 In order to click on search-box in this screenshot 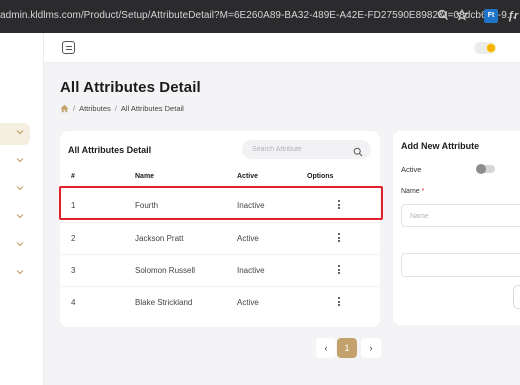, I will do `click(306, 149)`.